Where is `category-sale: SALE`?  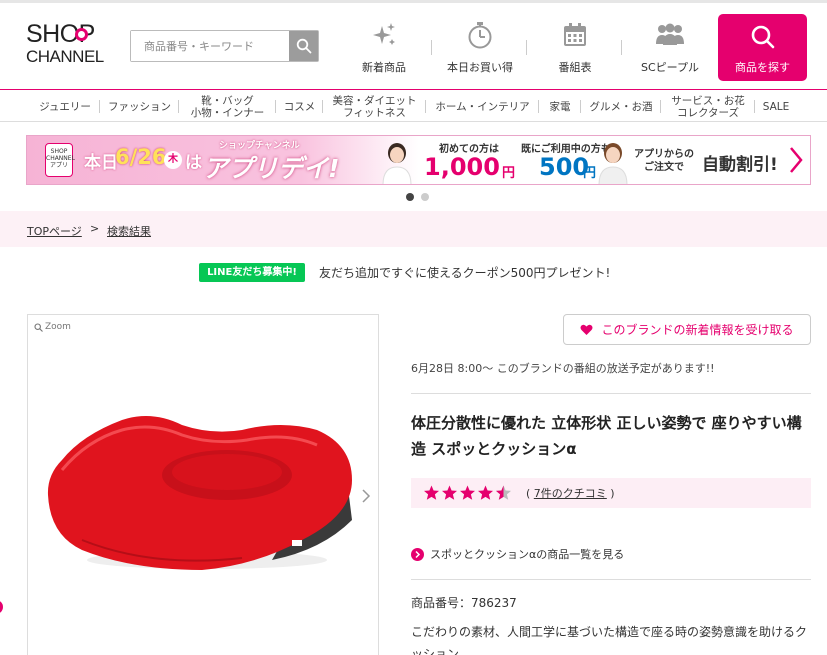
category-sale: SALE is located at coordinates (776, 106).